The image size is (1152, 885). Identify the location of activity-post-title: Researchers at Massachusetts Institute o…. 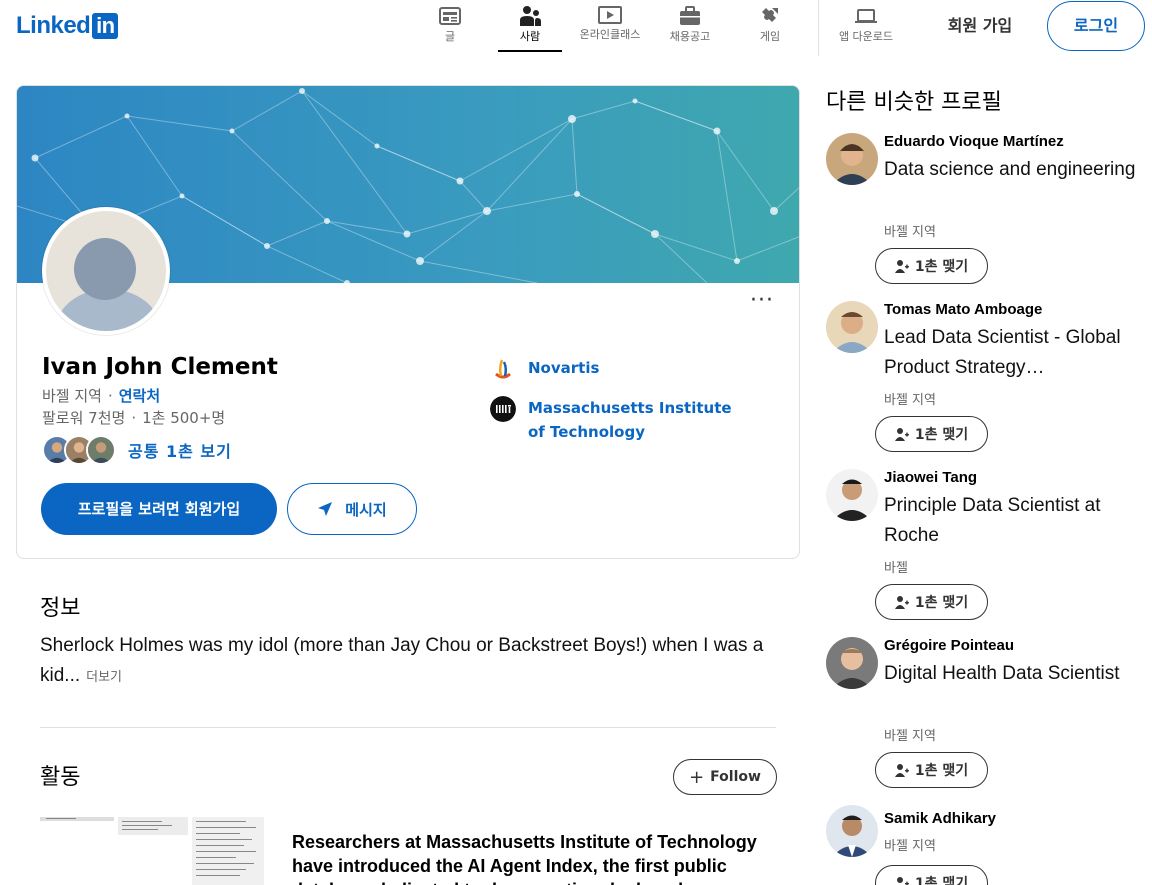
(532, 857).